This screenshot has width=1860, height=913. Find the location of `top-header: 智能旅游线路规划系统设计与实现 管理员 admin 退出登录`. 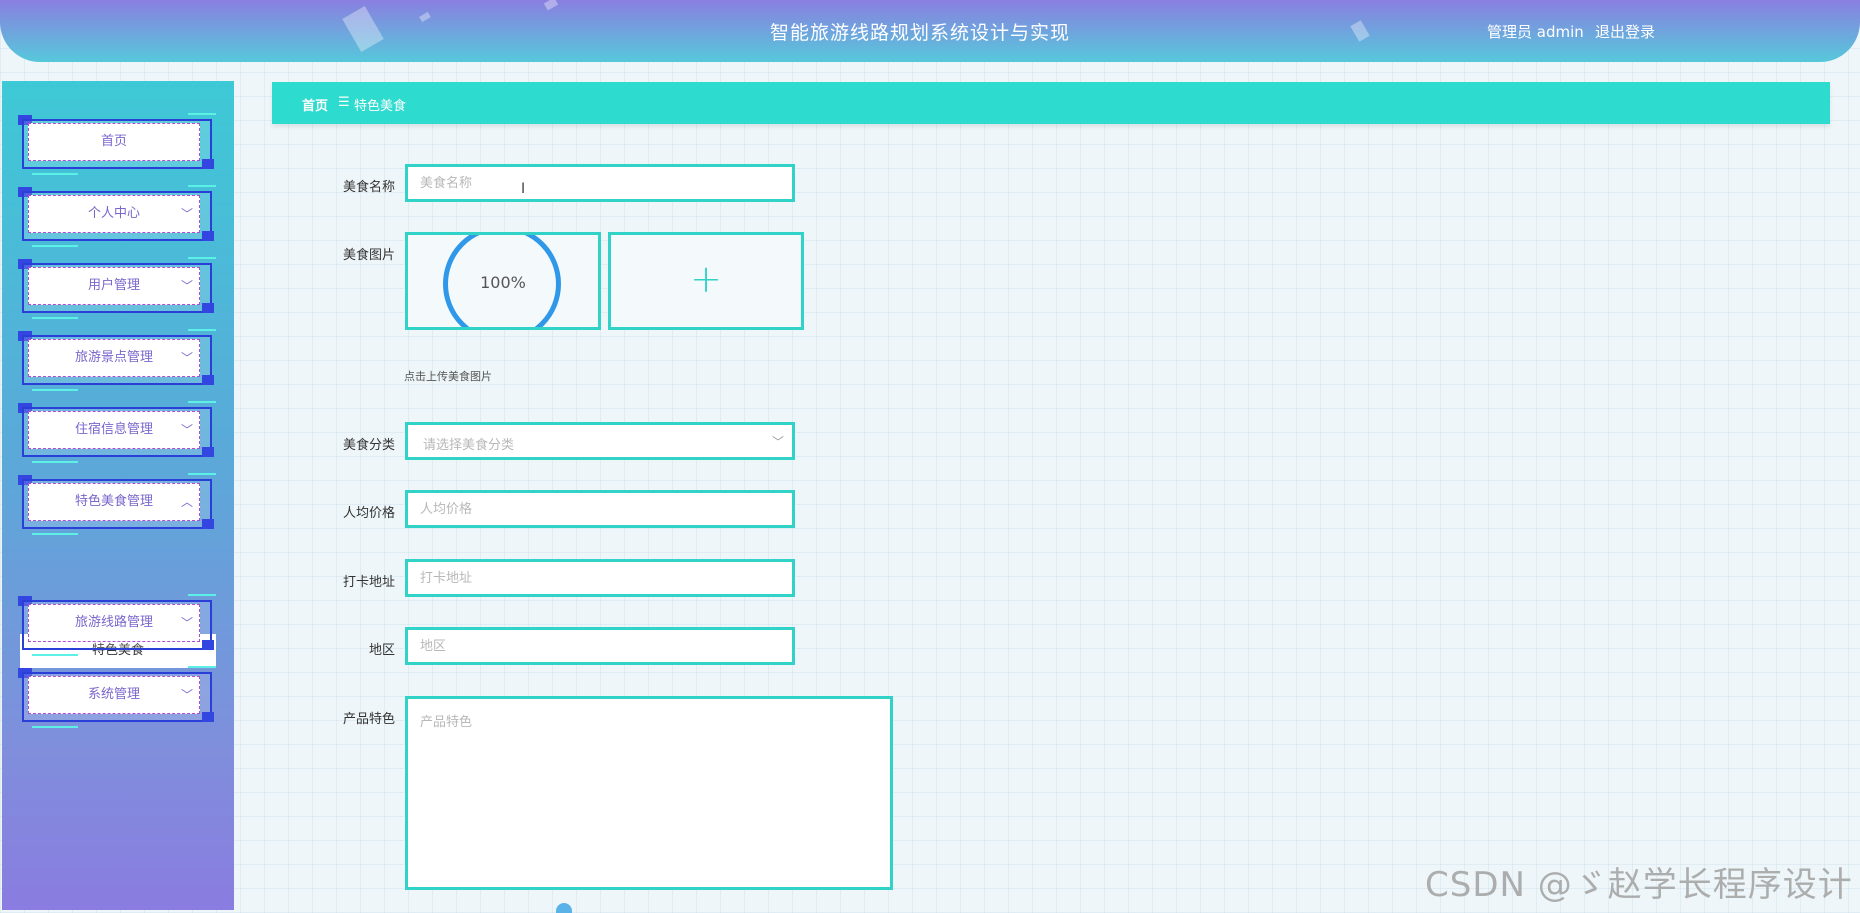

top-header: 智能旅游线路规划系统设计与实现 管理员 admin 退出登录 is located at coordinates (930, 31).